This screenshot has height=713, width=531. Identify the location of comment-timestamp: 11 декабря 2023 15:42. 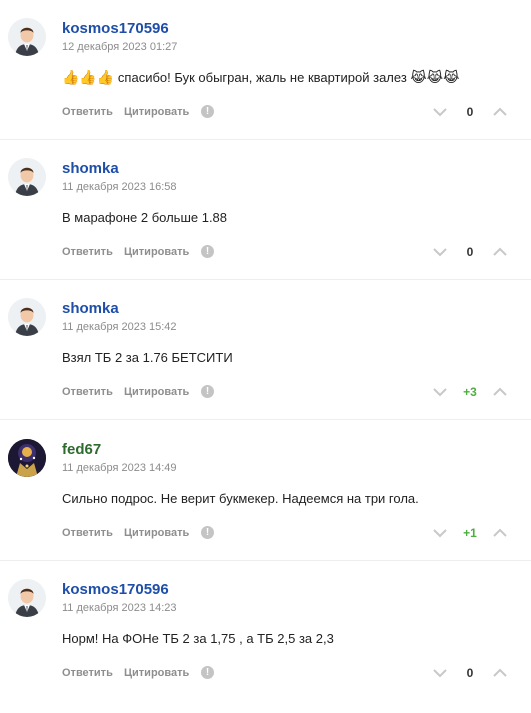
(119, 327).